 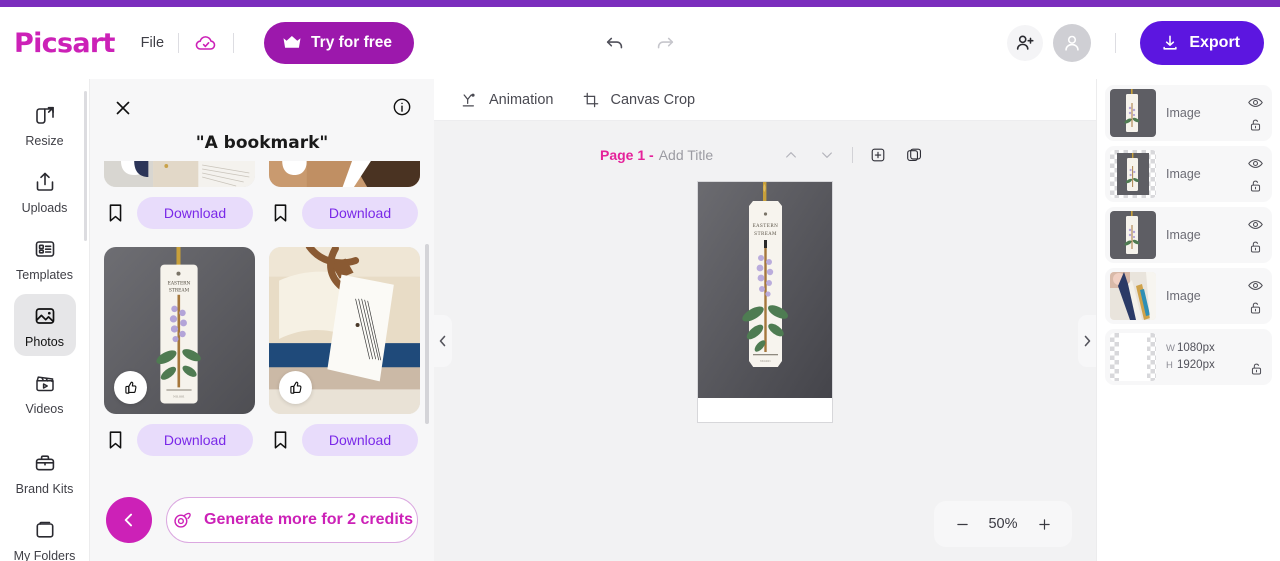 I want to click on sidebar-item-uploads: Uploads, so click(x=45, y=191).